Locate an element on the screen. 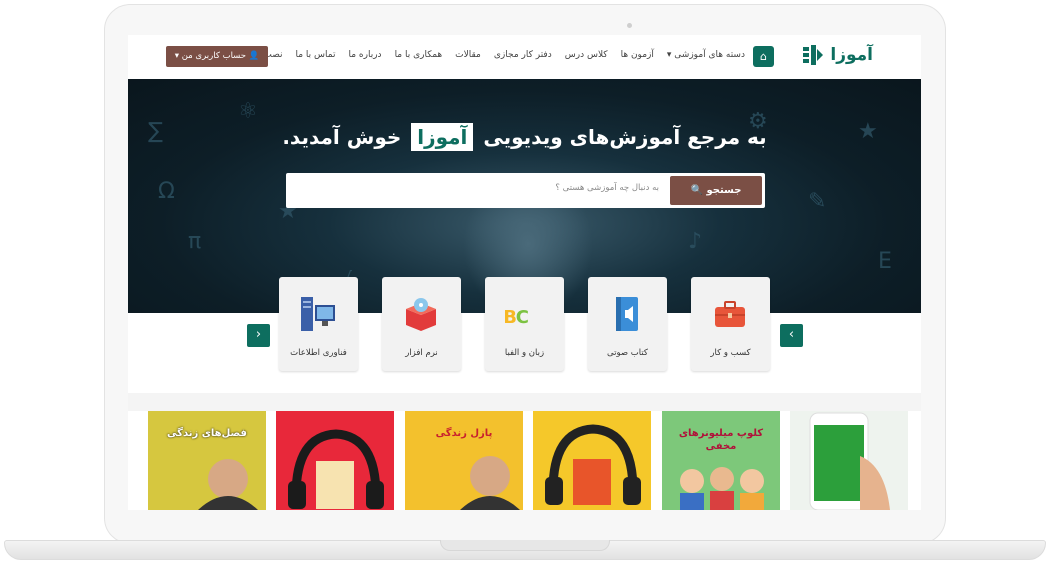 The height and width of the screenshot is (567, 1050). category-card-audiobook: کتاب صوتی is located at coordinates (627, 324).